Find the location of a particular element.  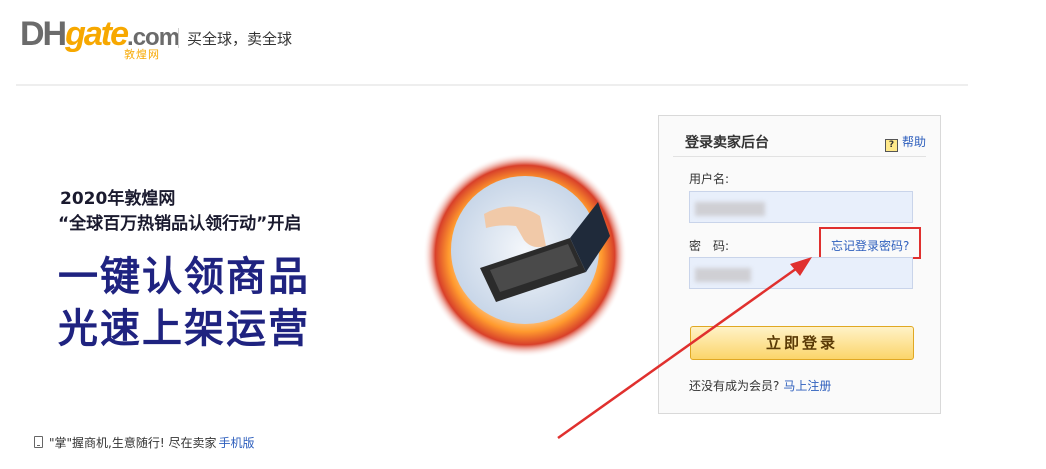

mobile-version-link: 手机版 is located at coordinates (236, 443).